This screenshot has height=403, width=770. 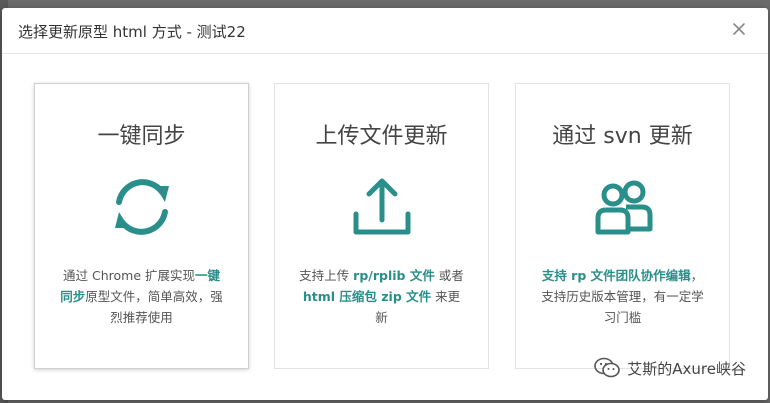 What do you see at coordinates (141, 207) in the screenshot?
I see `sync-icon` at bounding box center [141, 207].